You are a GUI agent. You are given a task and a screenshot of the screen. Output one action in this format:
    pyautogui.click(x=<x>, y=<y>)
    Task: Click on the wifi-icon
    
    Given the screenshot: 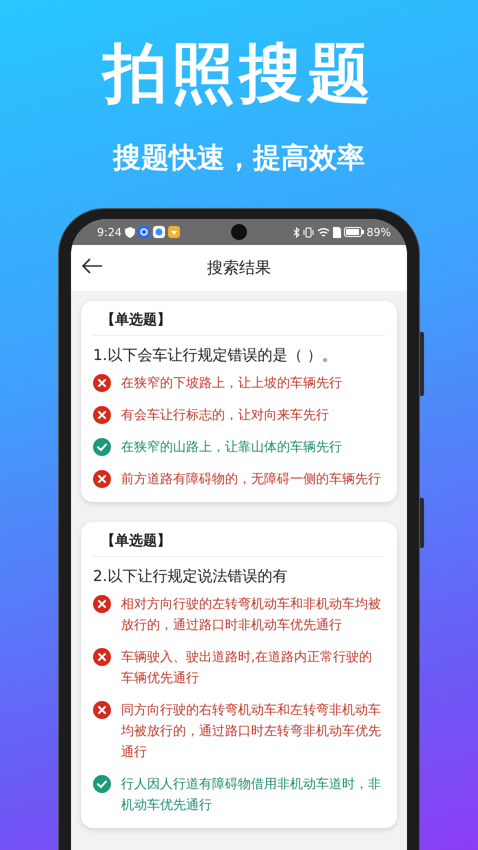 What is the action you would take?
    pyautogui.click(x=323, y=232)
    